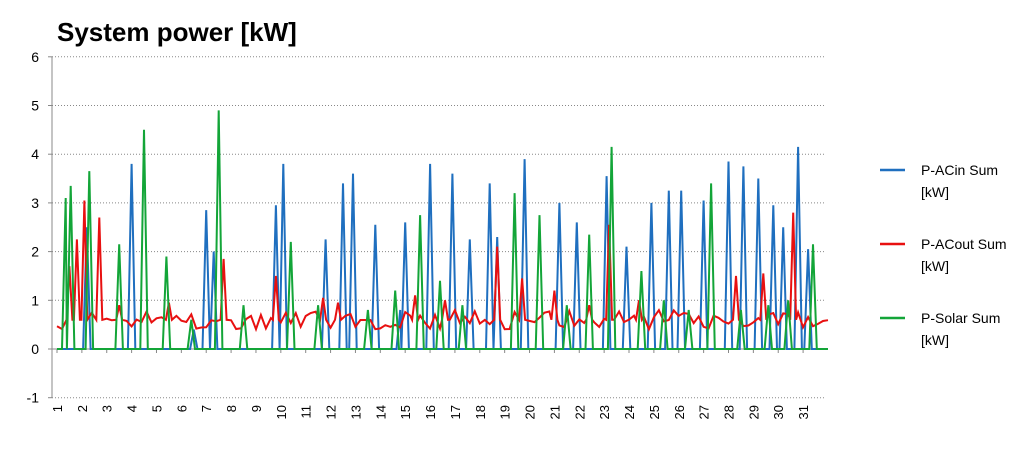  What do you see at coordinates (35, 57) in the screenshot?
I see `y-tick-label: 6` at bounding box center [35, 57].